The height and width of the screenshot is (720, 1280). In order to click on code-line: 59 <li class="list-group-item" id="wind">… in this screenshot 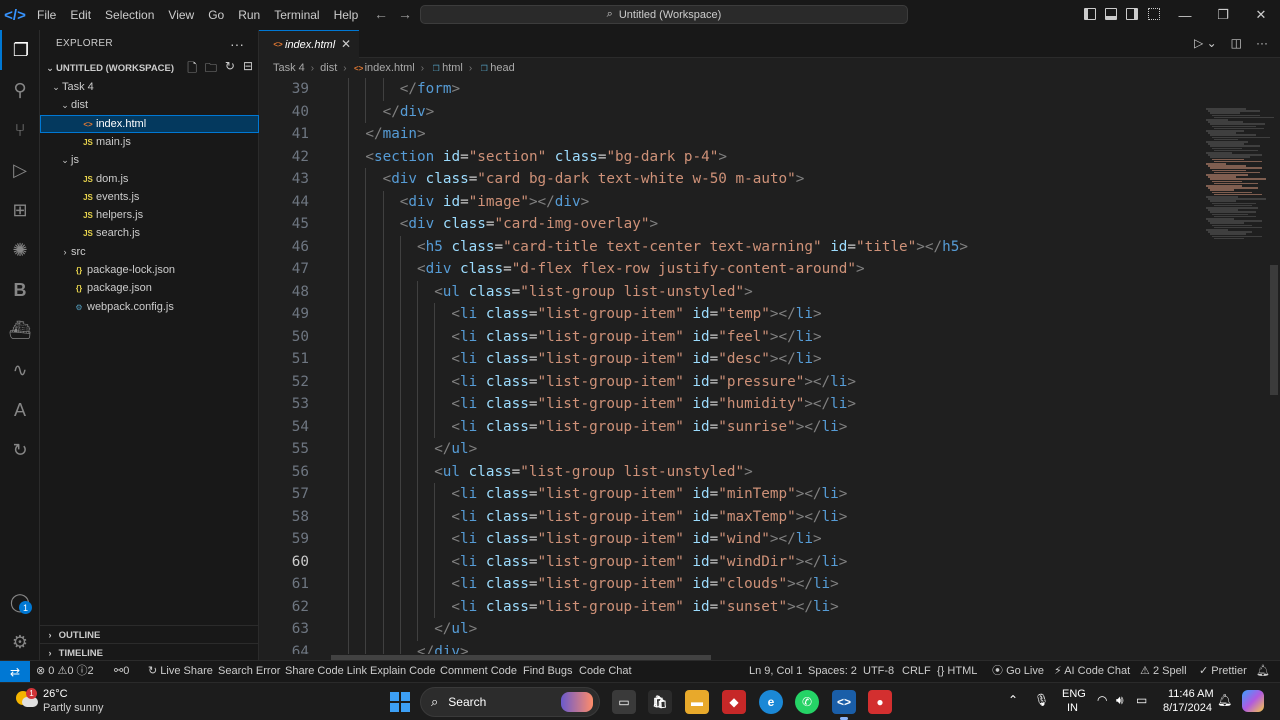, I will do `click(729, 539)`.